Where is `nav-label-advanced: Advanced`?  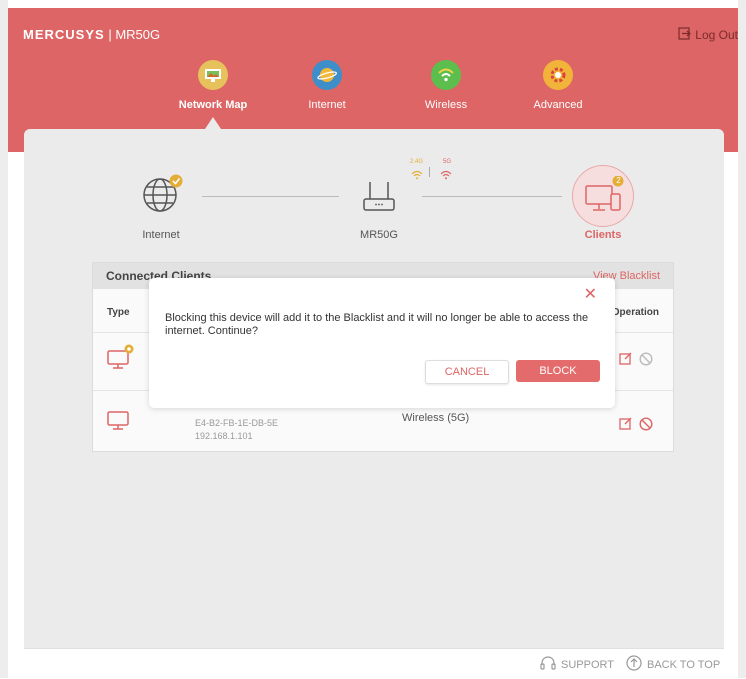
nav-label-advanced: Advanced is located at coordinates (558, 105).